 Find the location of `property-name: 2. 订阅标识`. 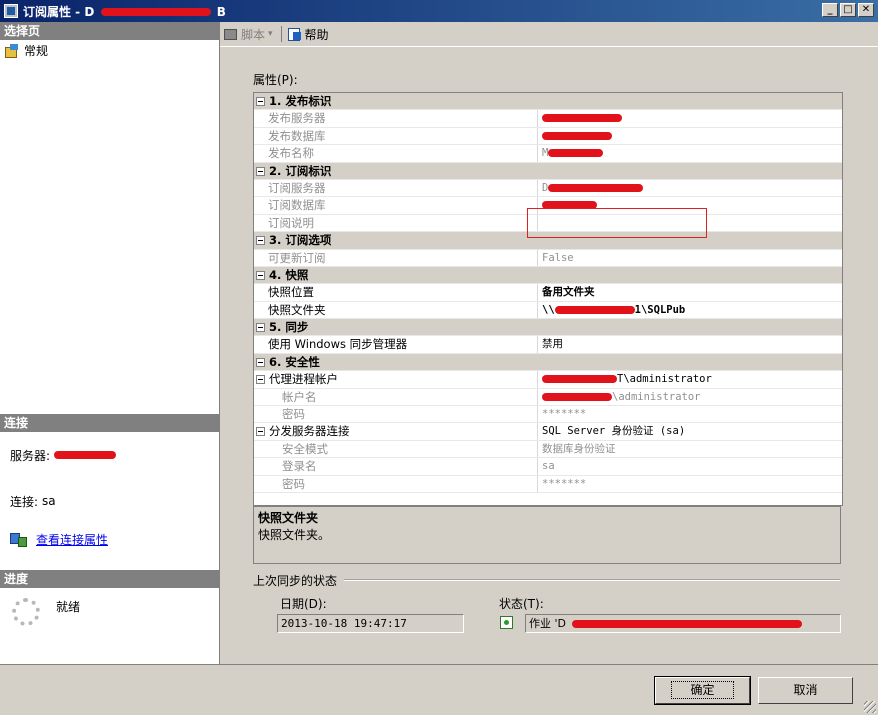

property-name: 2. 订阅标识 is located at coordinates (300, 170).